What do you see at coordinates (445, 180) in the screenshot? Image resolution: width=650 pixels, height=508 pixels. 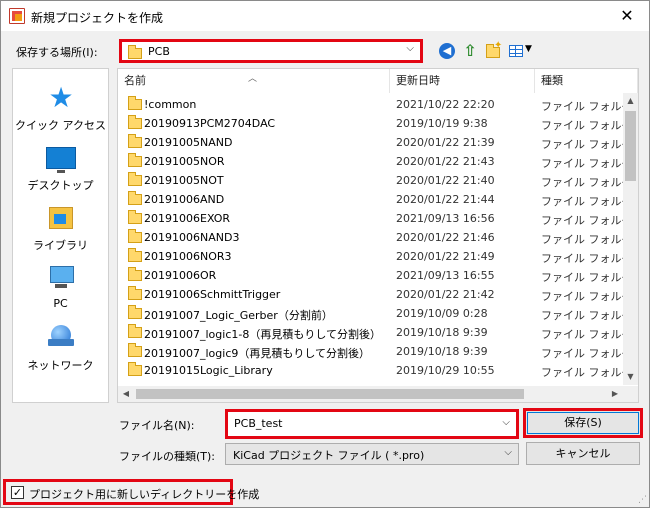 I see `file-date: 2020/01/22 21:40` at bounding box center [445, 180].